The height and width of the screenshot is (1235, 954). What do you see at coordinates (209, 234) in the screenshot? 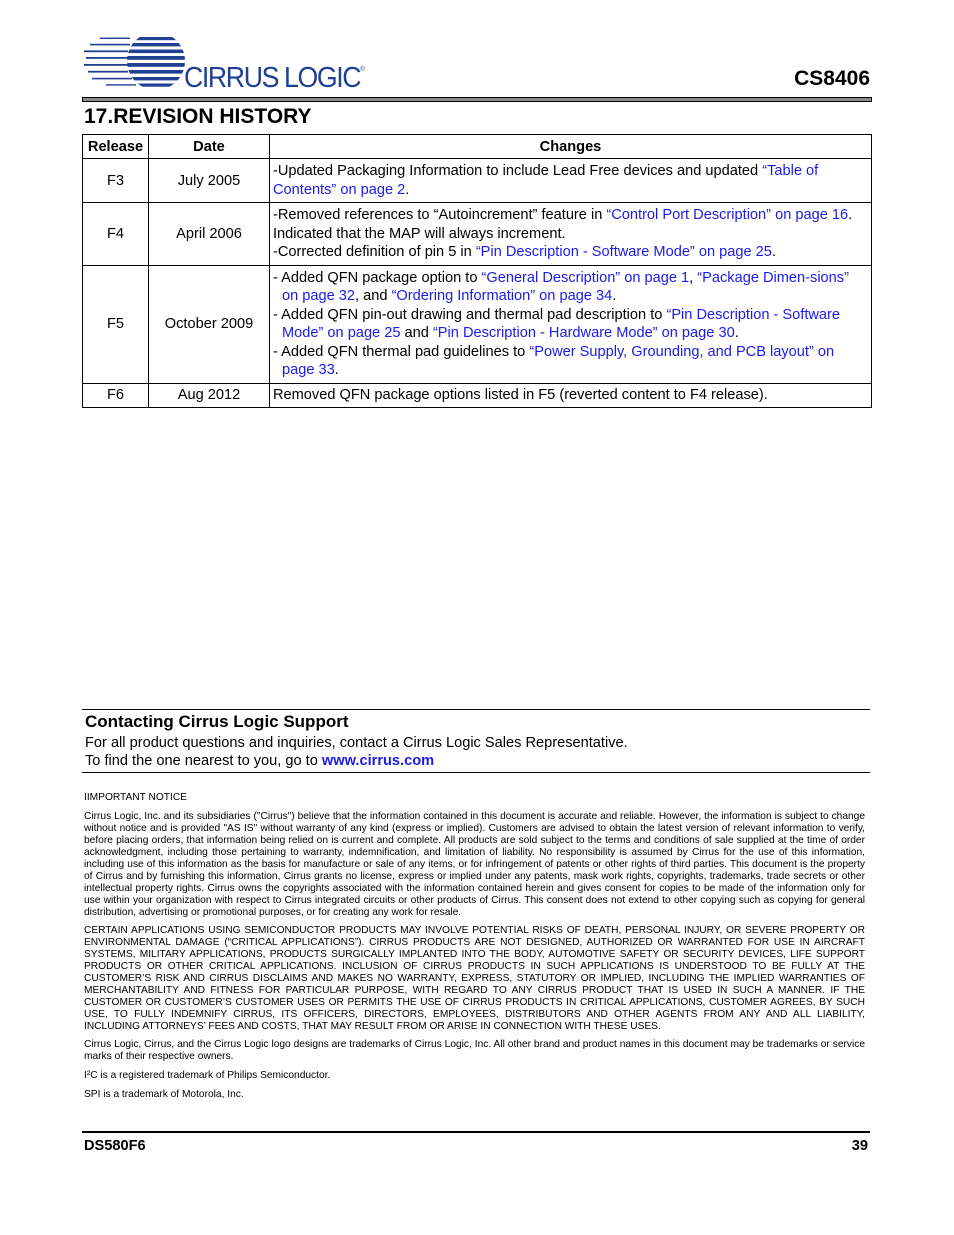
I see `date-cell: April 2006` at bounding box center [209, 234].